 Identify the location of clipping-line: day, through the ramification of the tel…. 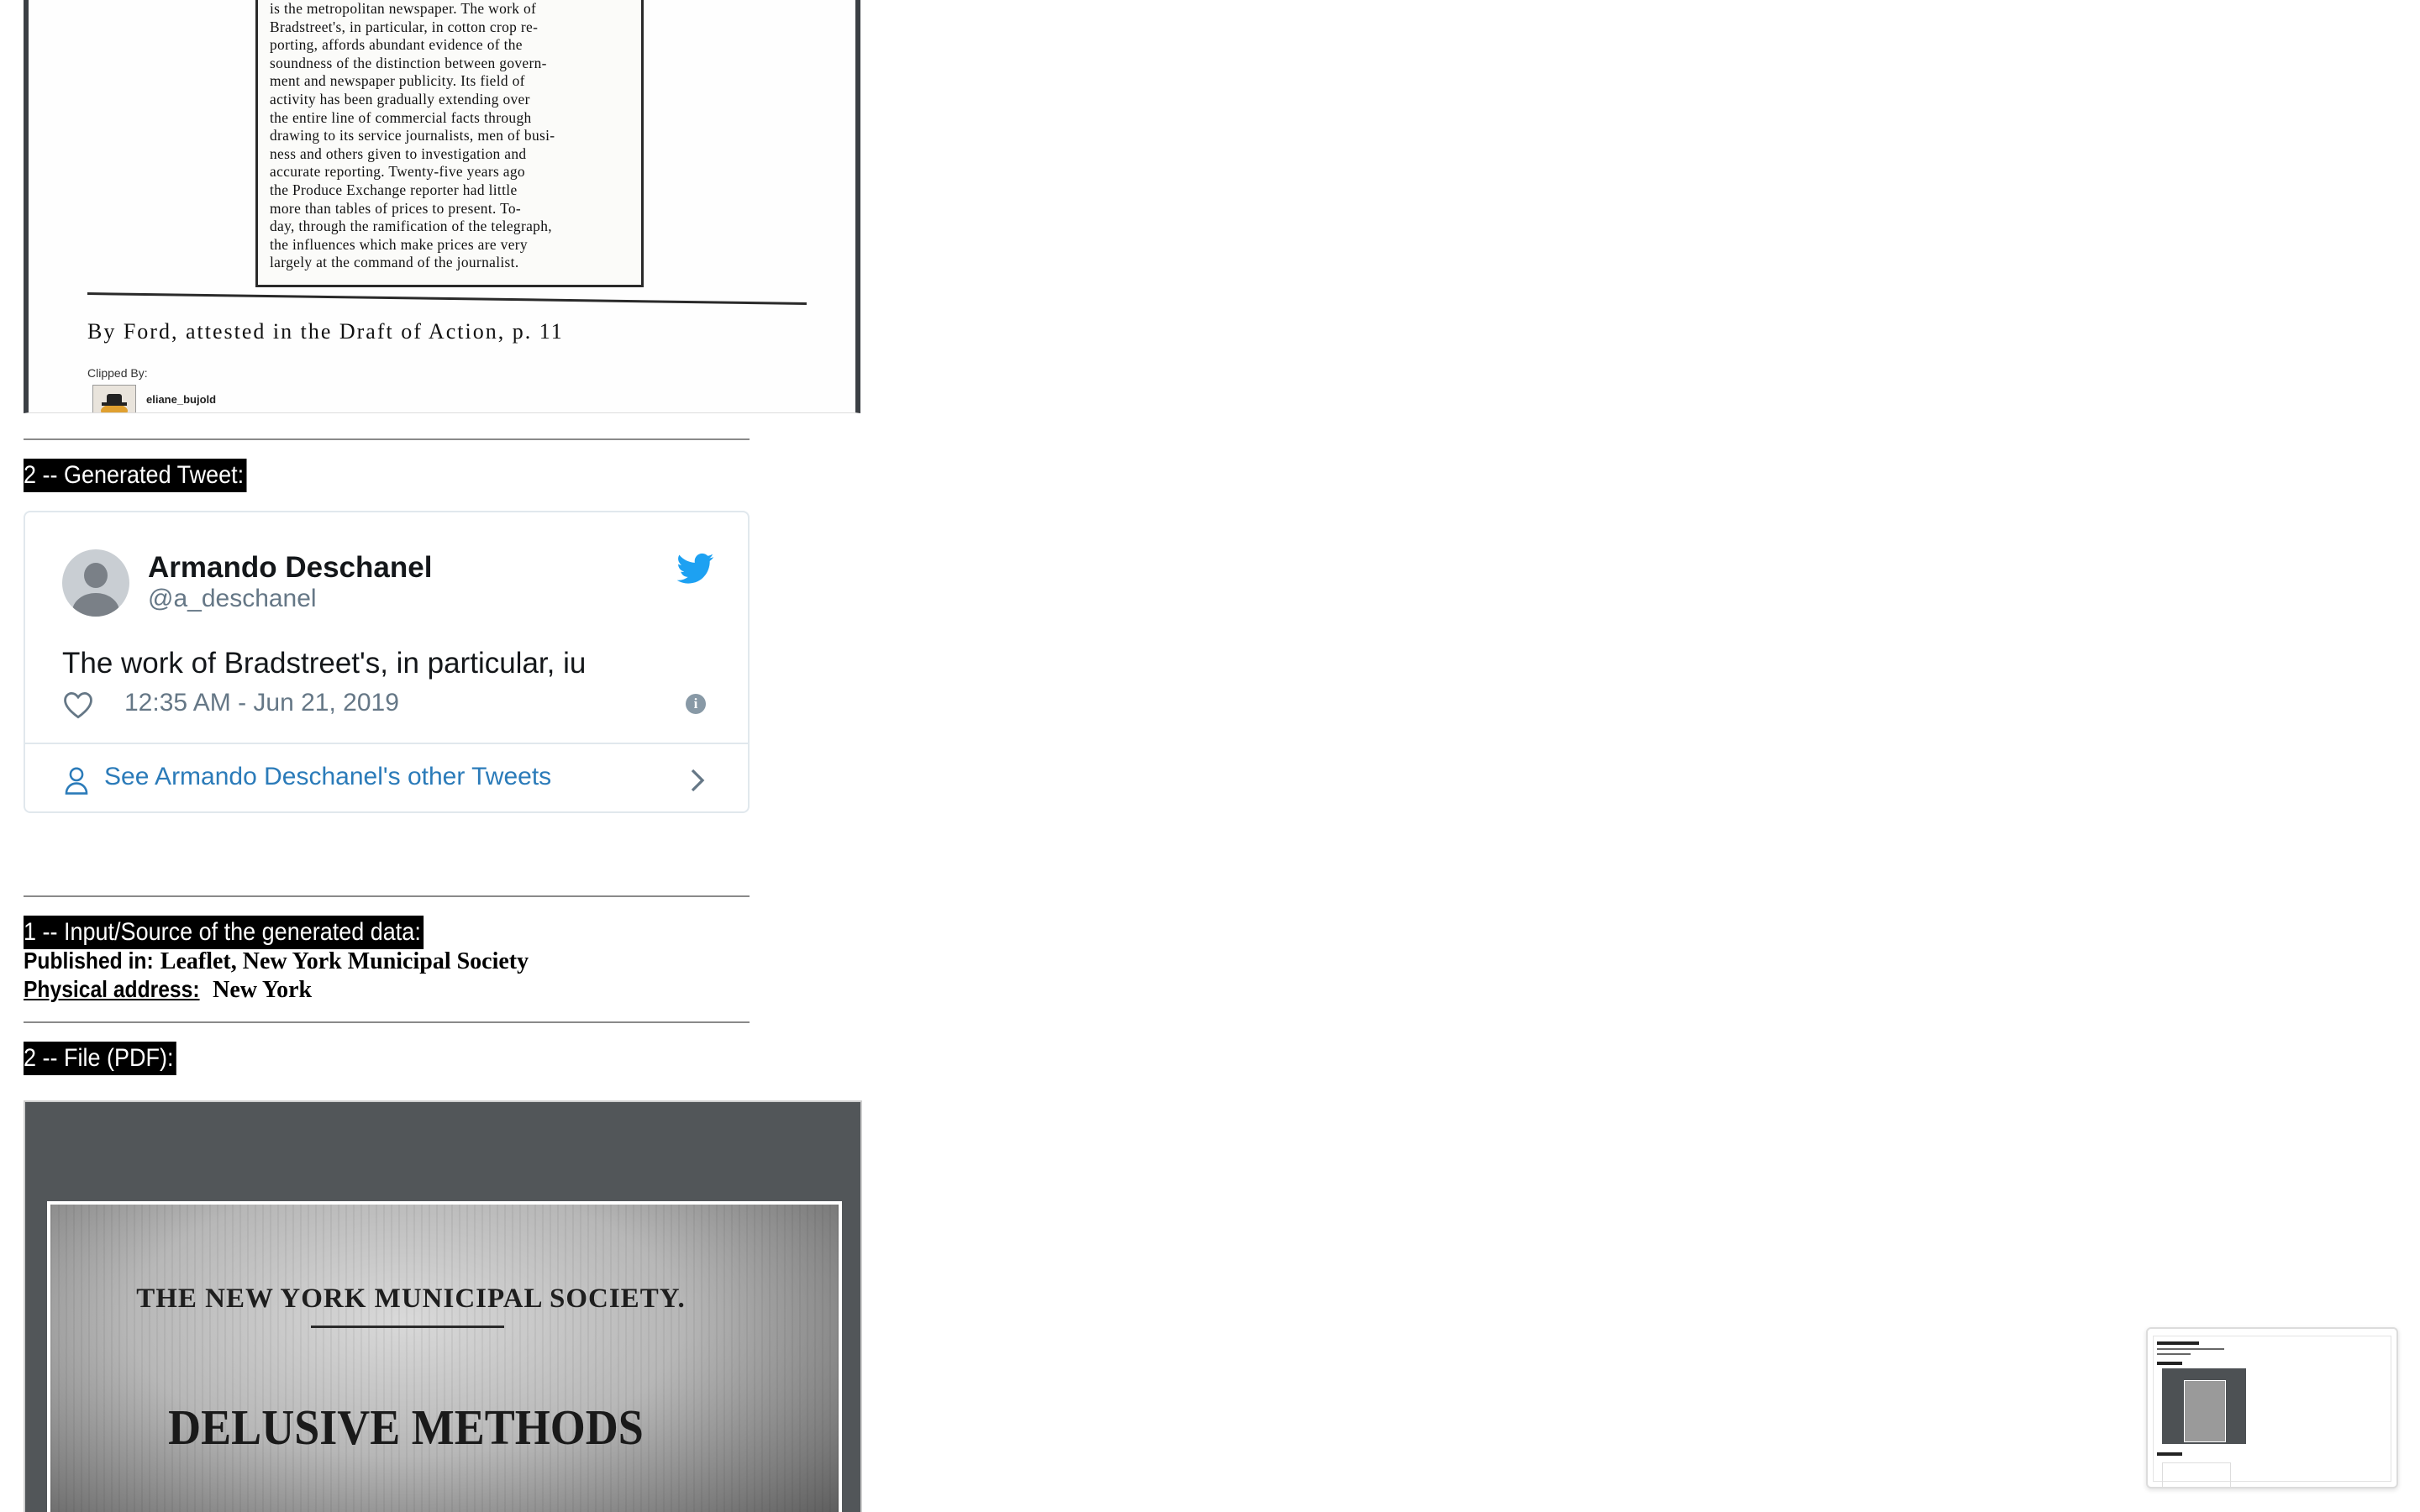
(411, 226).